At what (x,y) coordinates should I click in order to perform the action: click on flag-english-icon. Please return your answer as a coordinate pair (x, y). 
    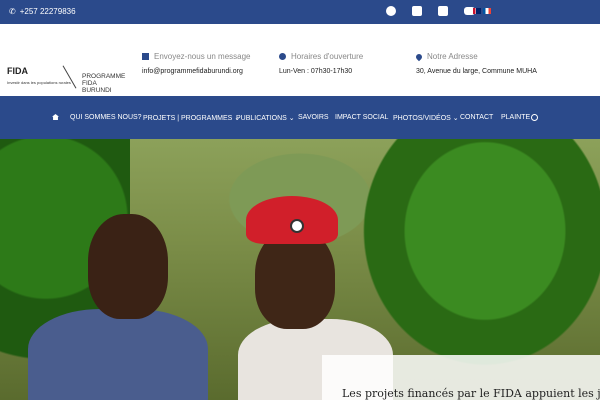
    Looking at the image, I should click on (477, 11).